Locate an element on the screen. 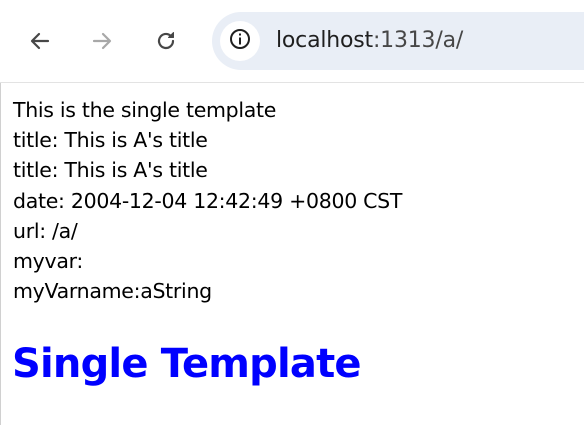 Image resolution: width=584 pixels, height=425 pixels. url-host: localhost is located at coordinates (324, 40).